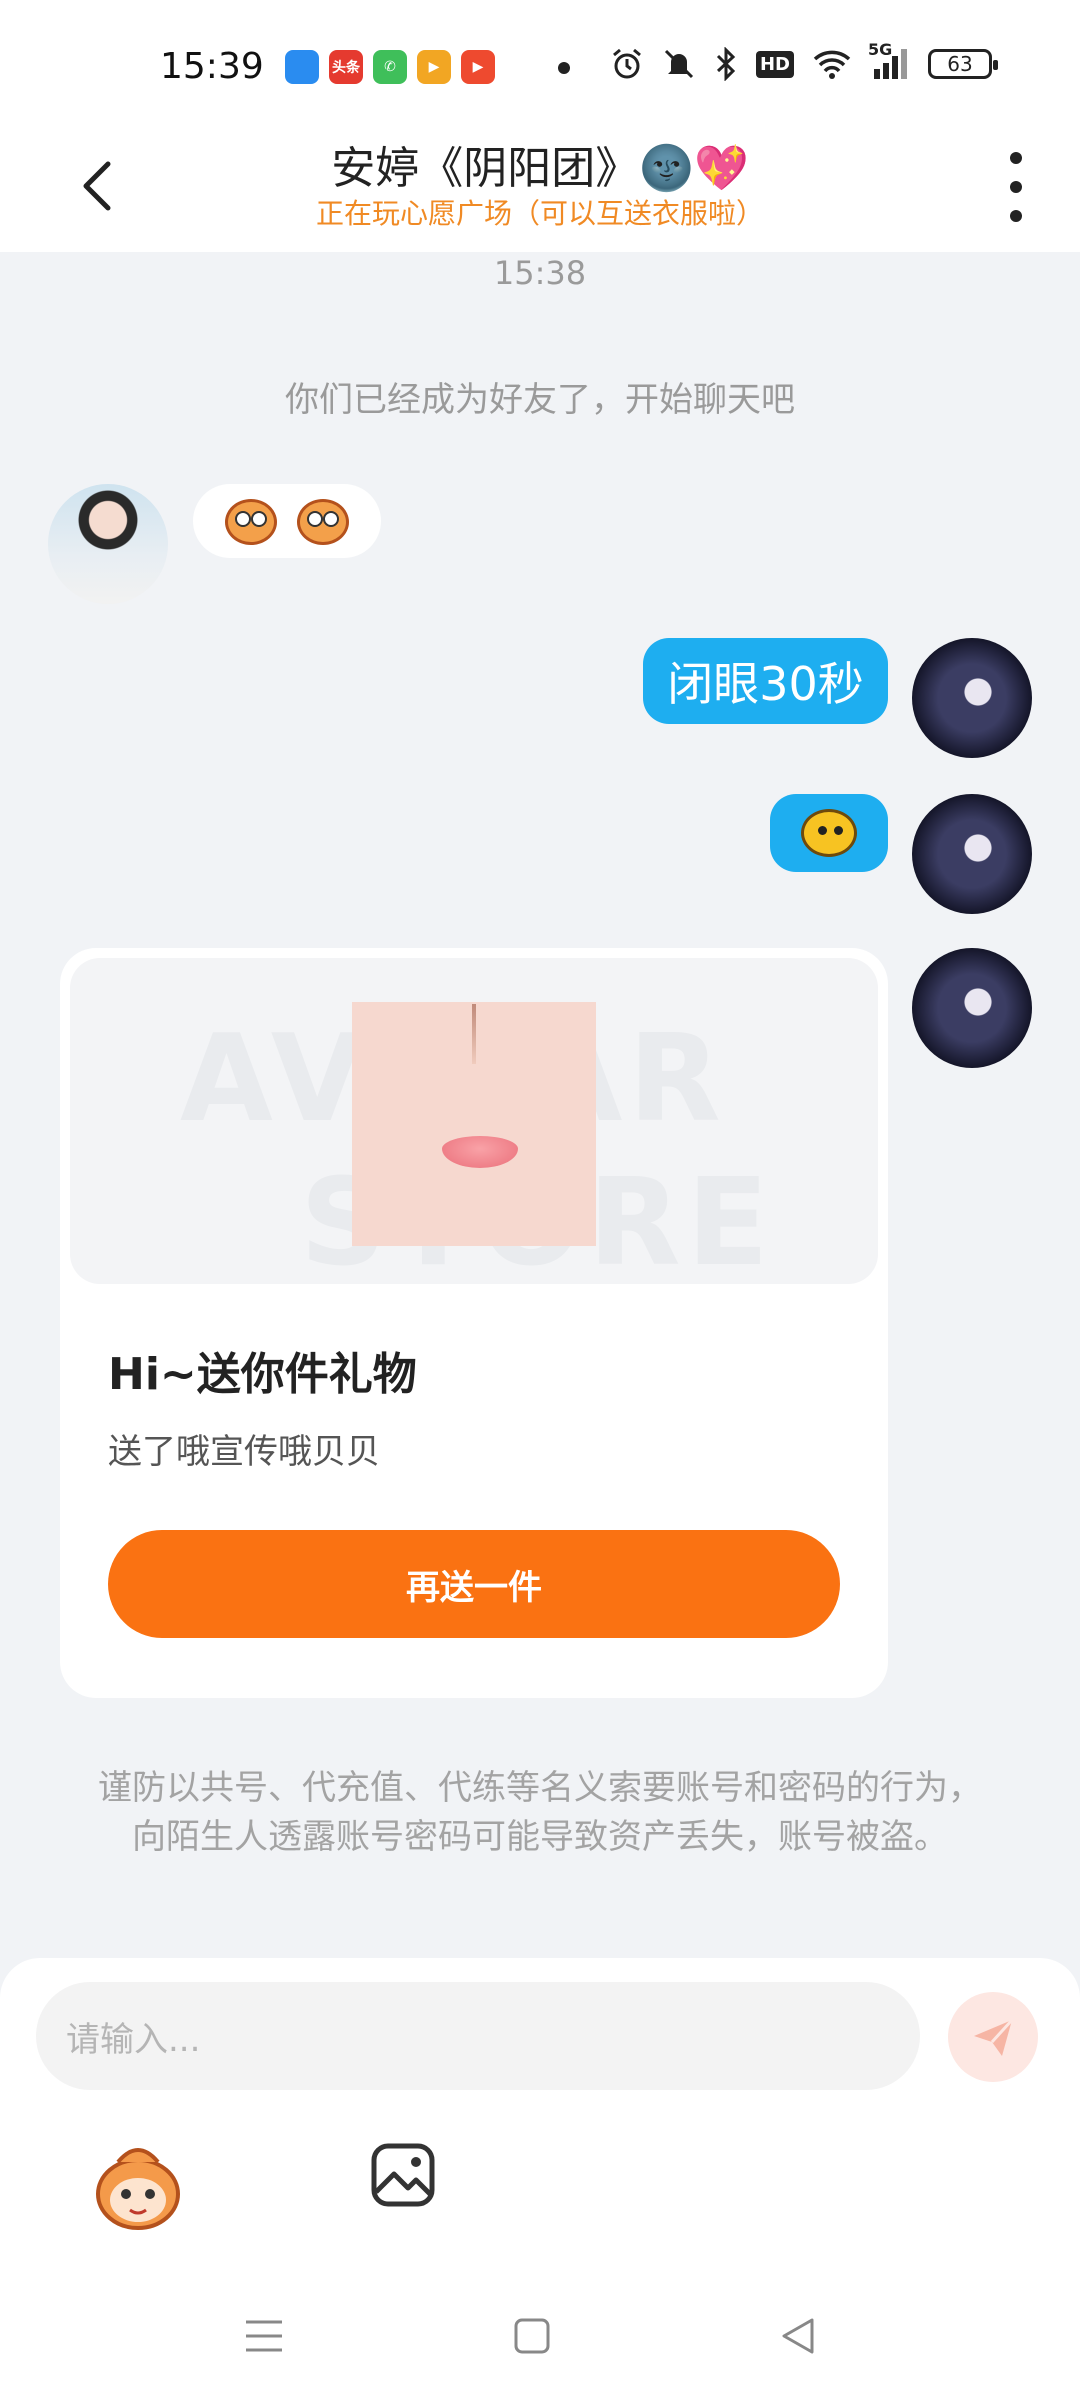 The image size is (1080, 2400). Describe the element at coordinates (302, 67) in the screenshot. I see `browser-icon` at that location.